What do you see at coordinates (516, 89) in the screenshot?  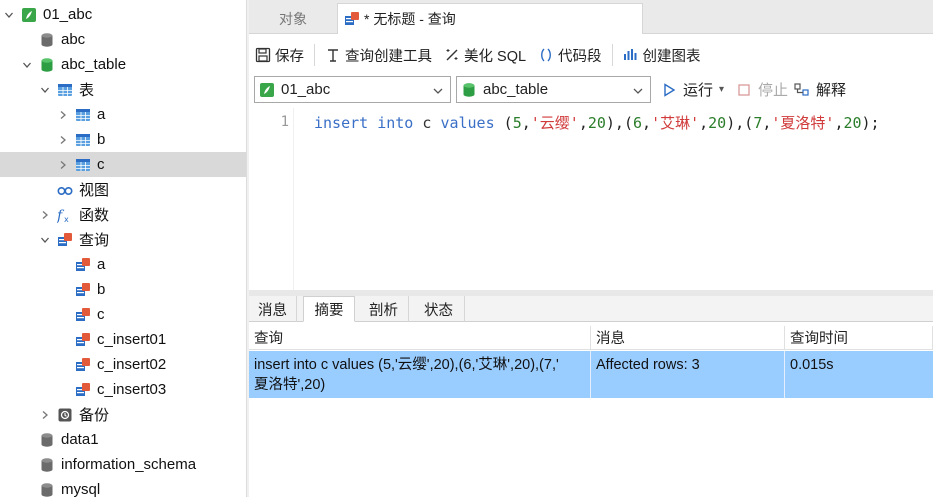 I see `database-value: abc_table` at bounding box center [516, 89].